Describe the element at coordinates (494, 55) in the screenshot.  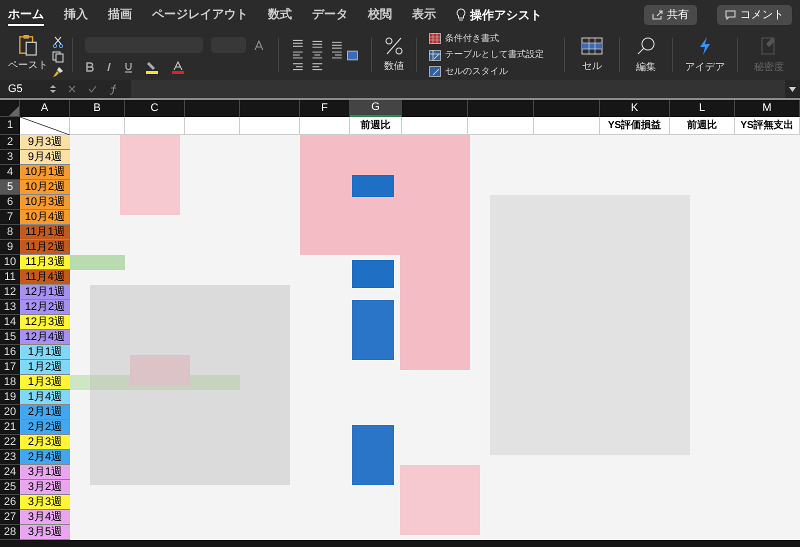
I see `style-menu-button: テーブルとして書式設定` at that location.